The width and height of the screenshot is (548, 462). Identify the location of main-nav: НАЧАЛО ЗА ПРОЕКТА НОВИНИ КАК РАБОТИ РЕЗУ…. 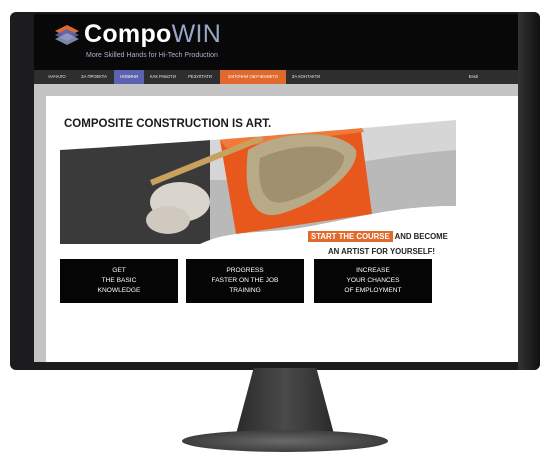
(276, 77).